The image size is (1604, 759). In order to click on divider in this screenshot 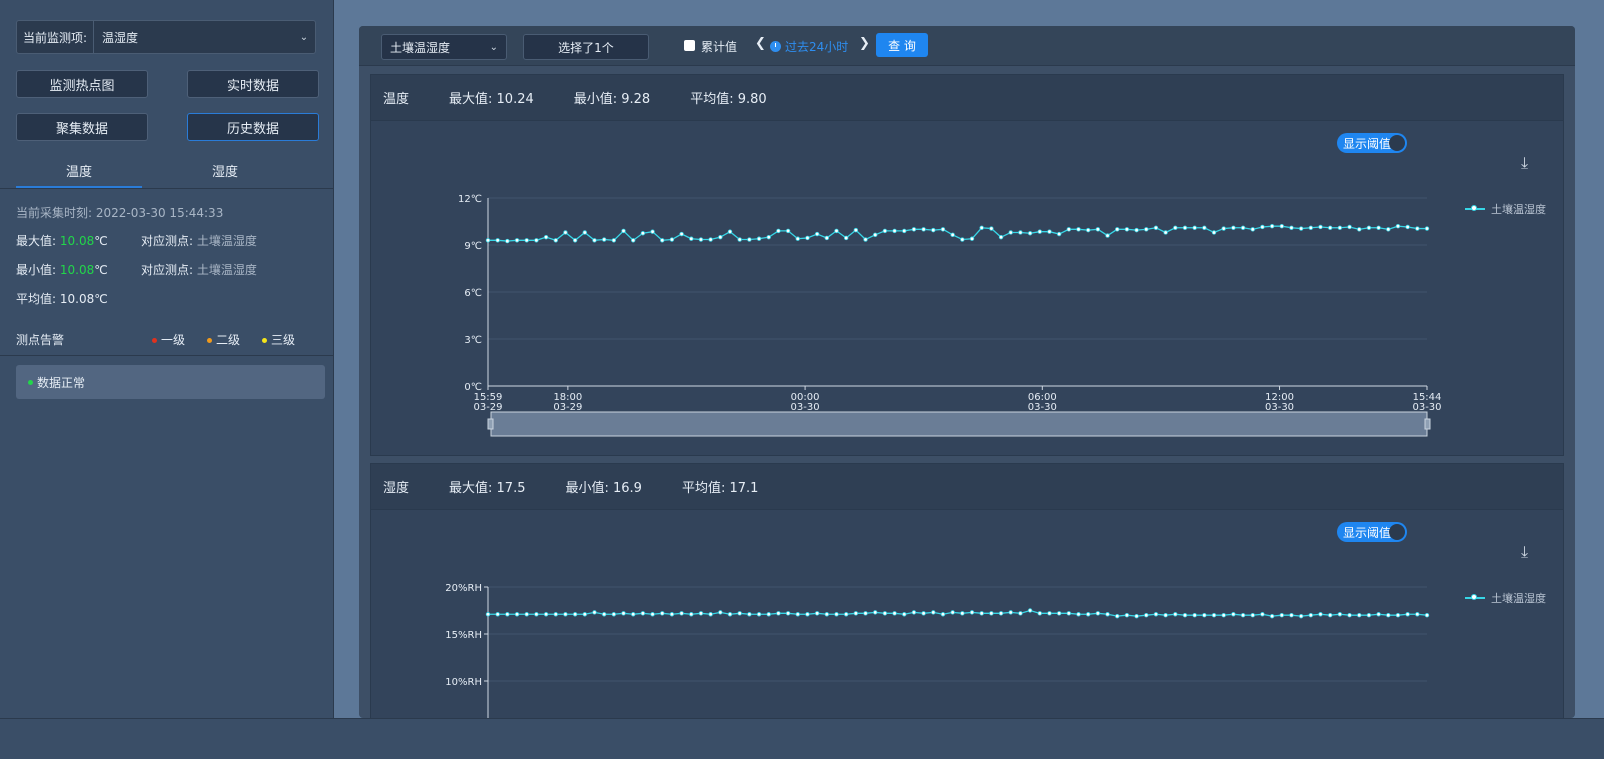, I will do `click(166, 355)`.